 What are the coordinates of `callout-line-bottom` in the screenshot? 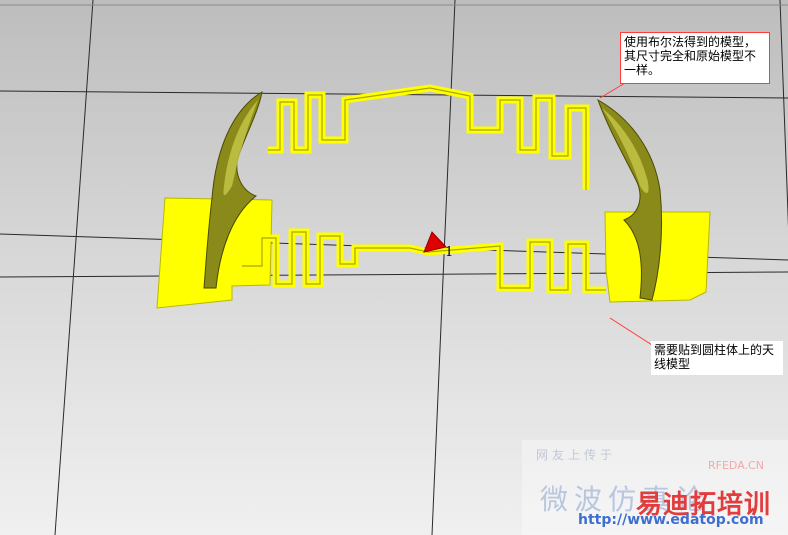 It's located at (631, 331).